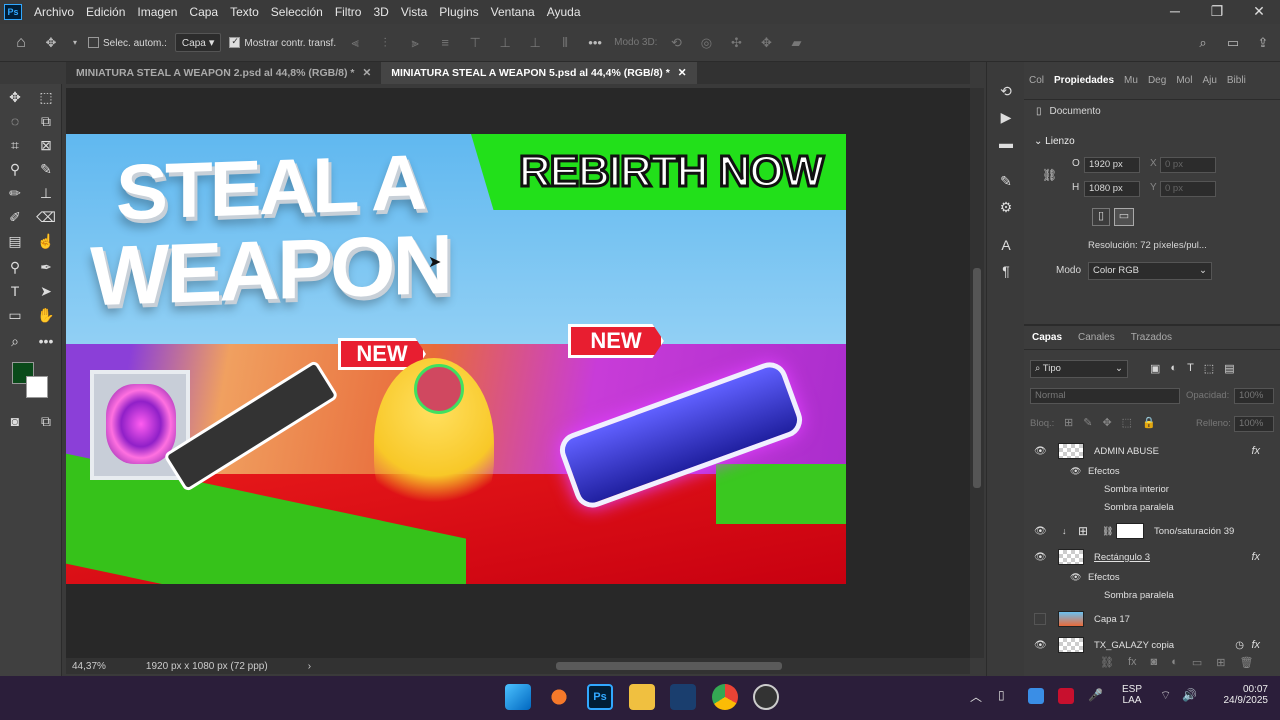 The image size is (1280, 720). Describe the element at coordinates (1189, 695) in the screenshot. I see `volume-icon: 🔊` at that location.